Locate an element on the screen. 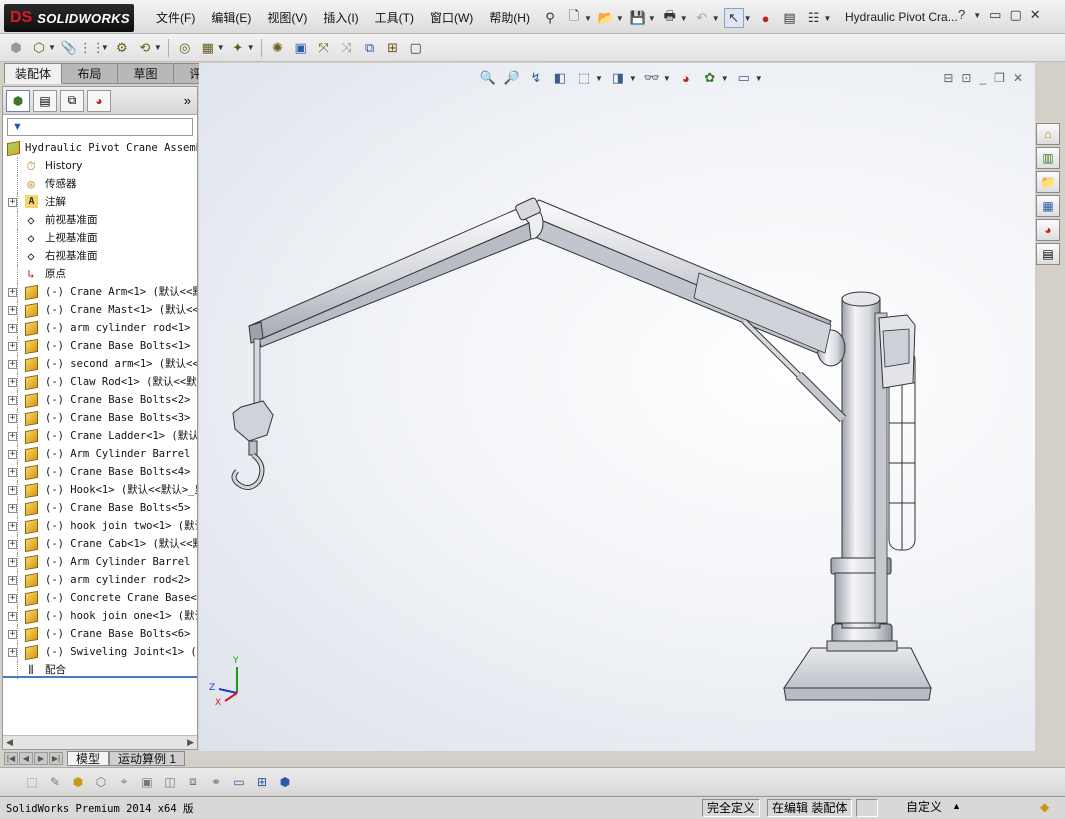  tree-row: + (-) arm cylinder rod<2> (默 is located at coordinates (100, 580).